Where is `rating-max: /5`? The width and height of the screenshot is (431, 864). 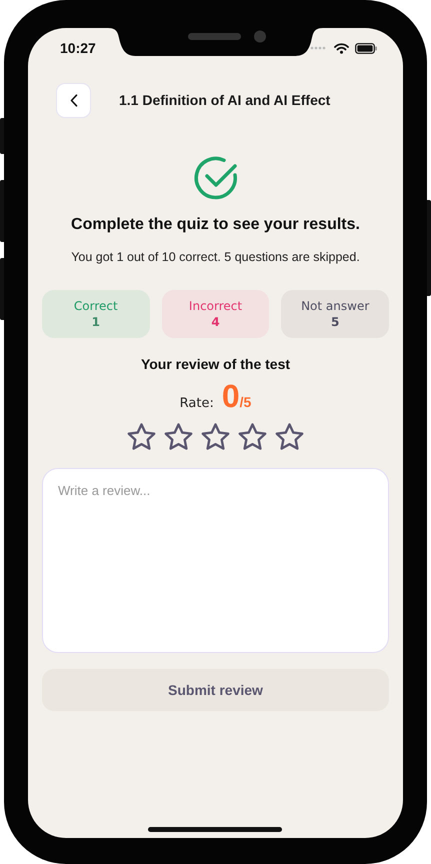
rating-max: /5 is located at coordinates (246, 402).